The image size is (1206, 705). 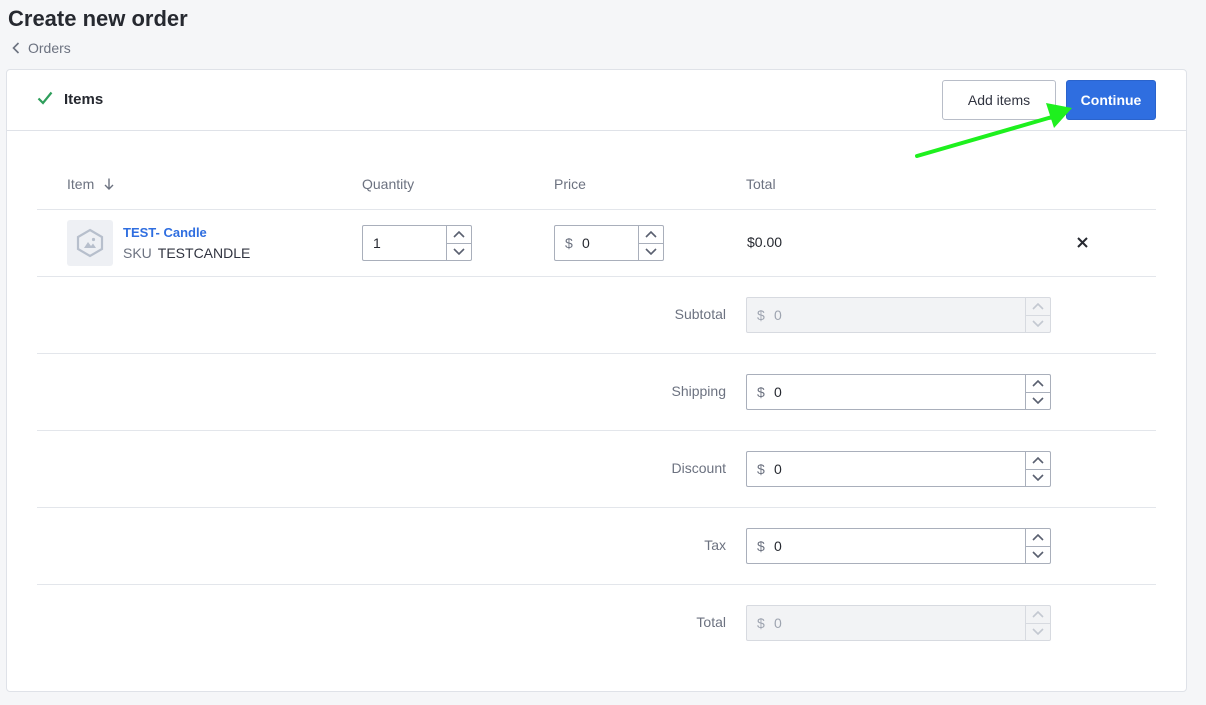 I want to click on shipping-increment-button, so click(x=1038, y=383).